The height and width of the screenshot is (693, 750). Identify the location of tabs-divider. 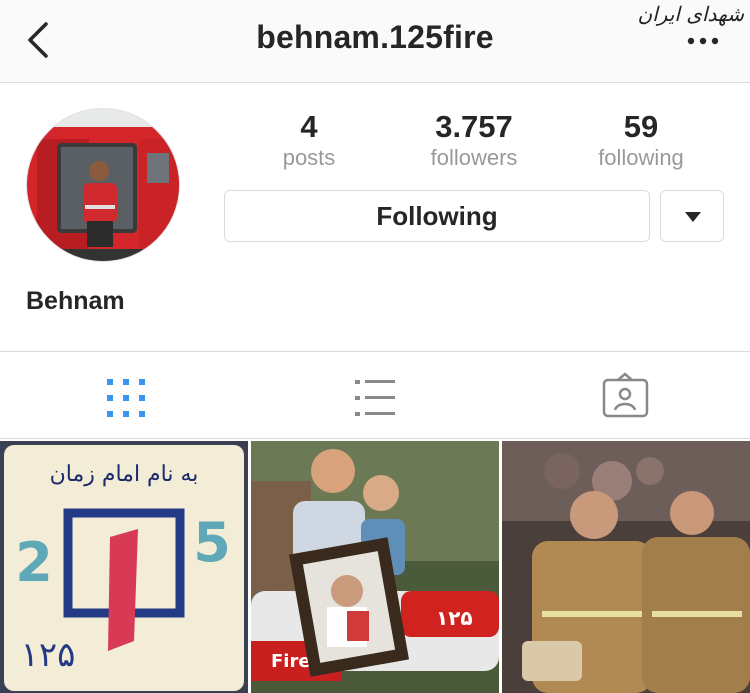
(375, 438).